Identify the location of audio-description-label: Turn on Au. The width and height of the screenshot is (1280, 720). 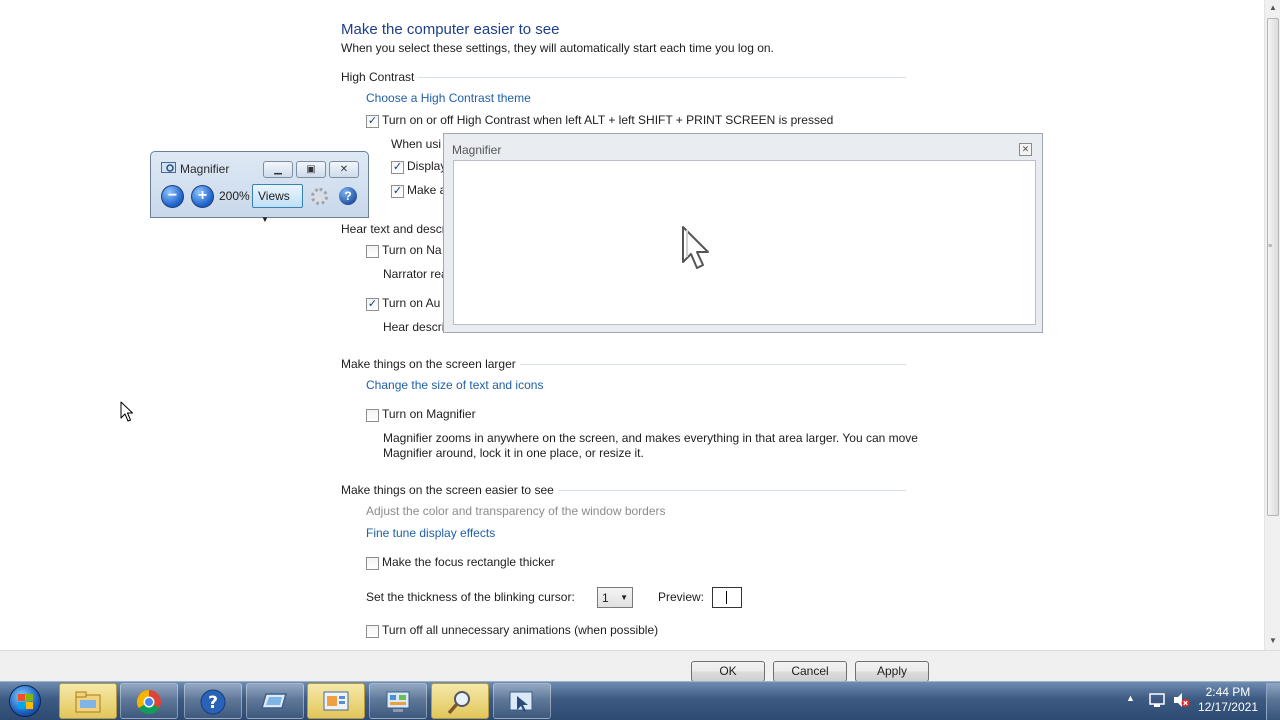
(411, 303).